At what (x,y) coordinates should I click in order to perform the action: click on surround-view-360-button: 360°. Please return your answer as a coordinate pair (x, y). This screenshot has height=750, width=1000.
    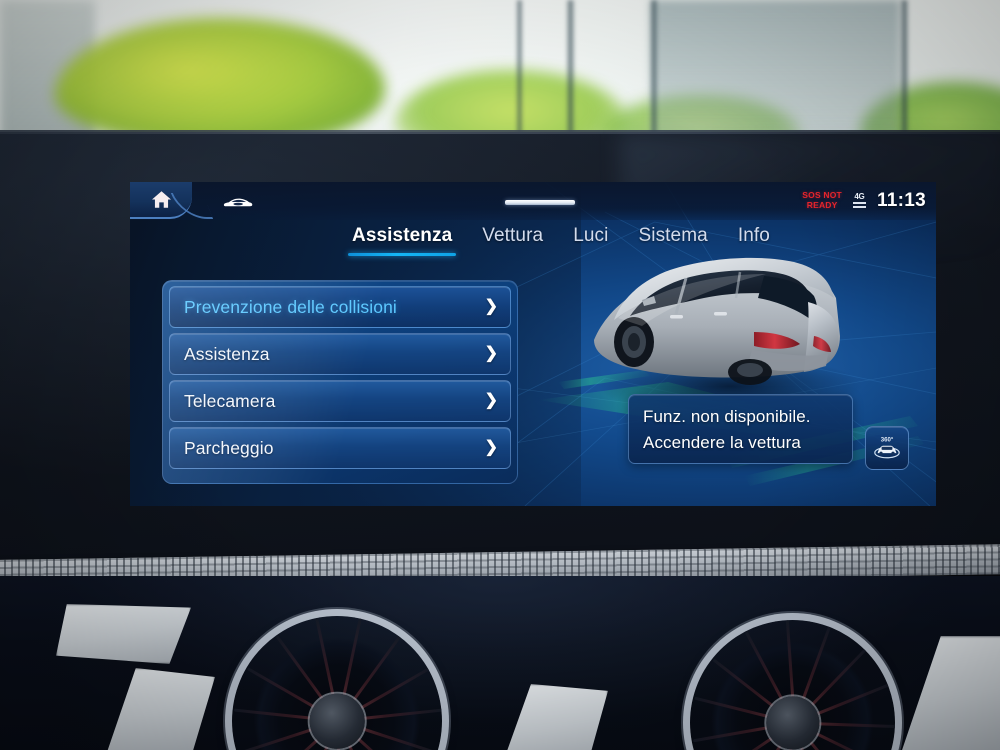
    Looking at the image, I should click on (887, 448).